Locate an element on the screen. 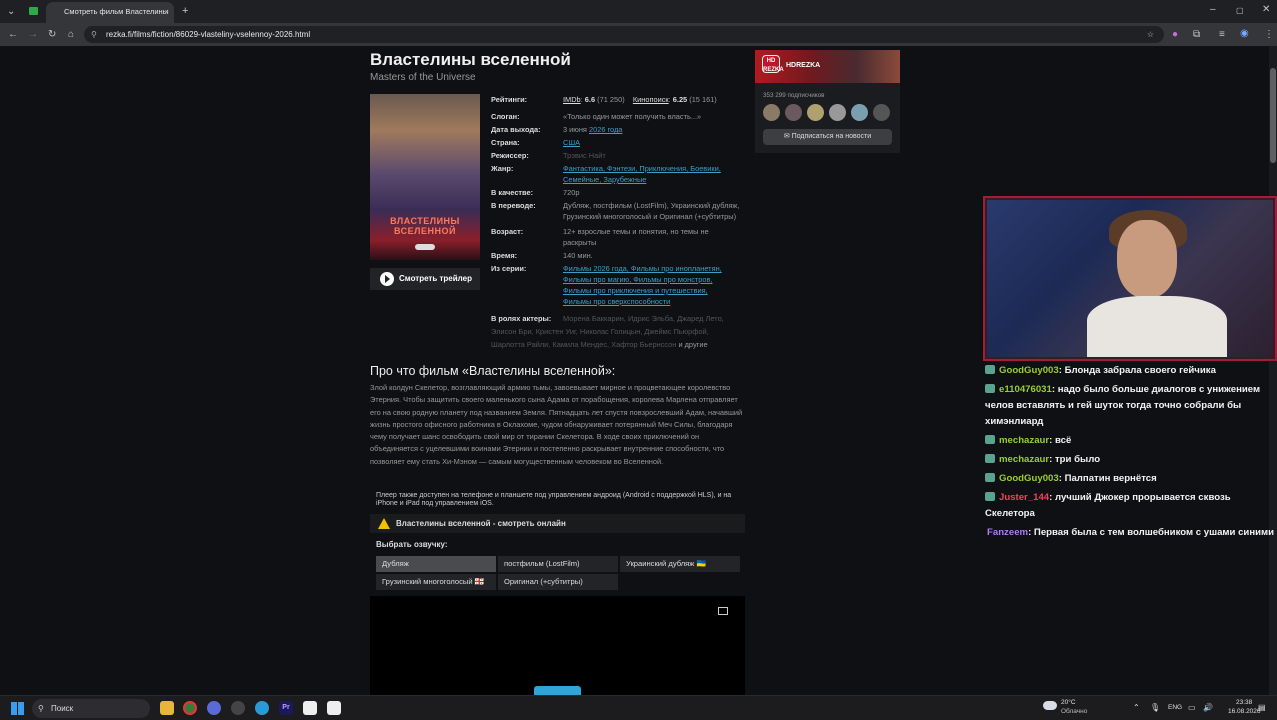  film-poster: ВЛАСТЕЛИНЫ ВСЕЛЕННОЙ is located at coordinates (425, 177).